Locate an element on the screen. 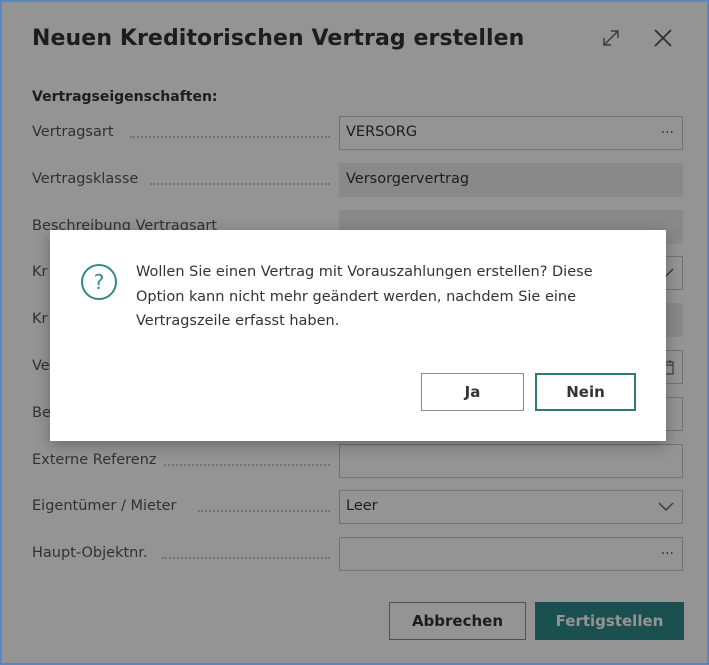  yes-button: Ja is located at coordinates (472, 392).